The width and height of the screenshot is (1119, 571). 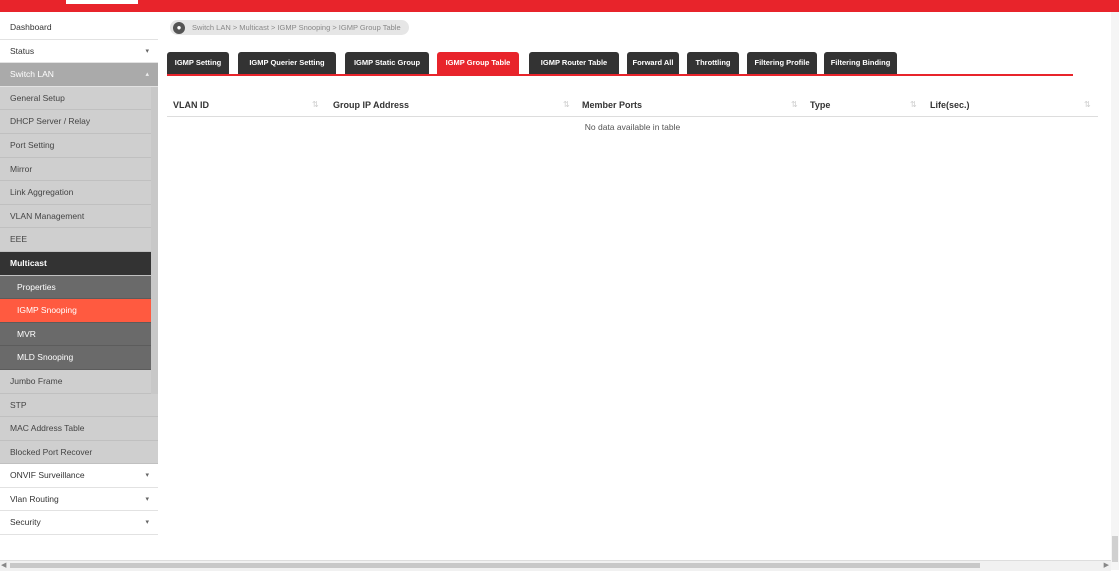 What do you see at coordinates (198, 63) in the screenshot?
I see `tab-igmp-setting: IGMP Setting` at bounding box center [198, 63].